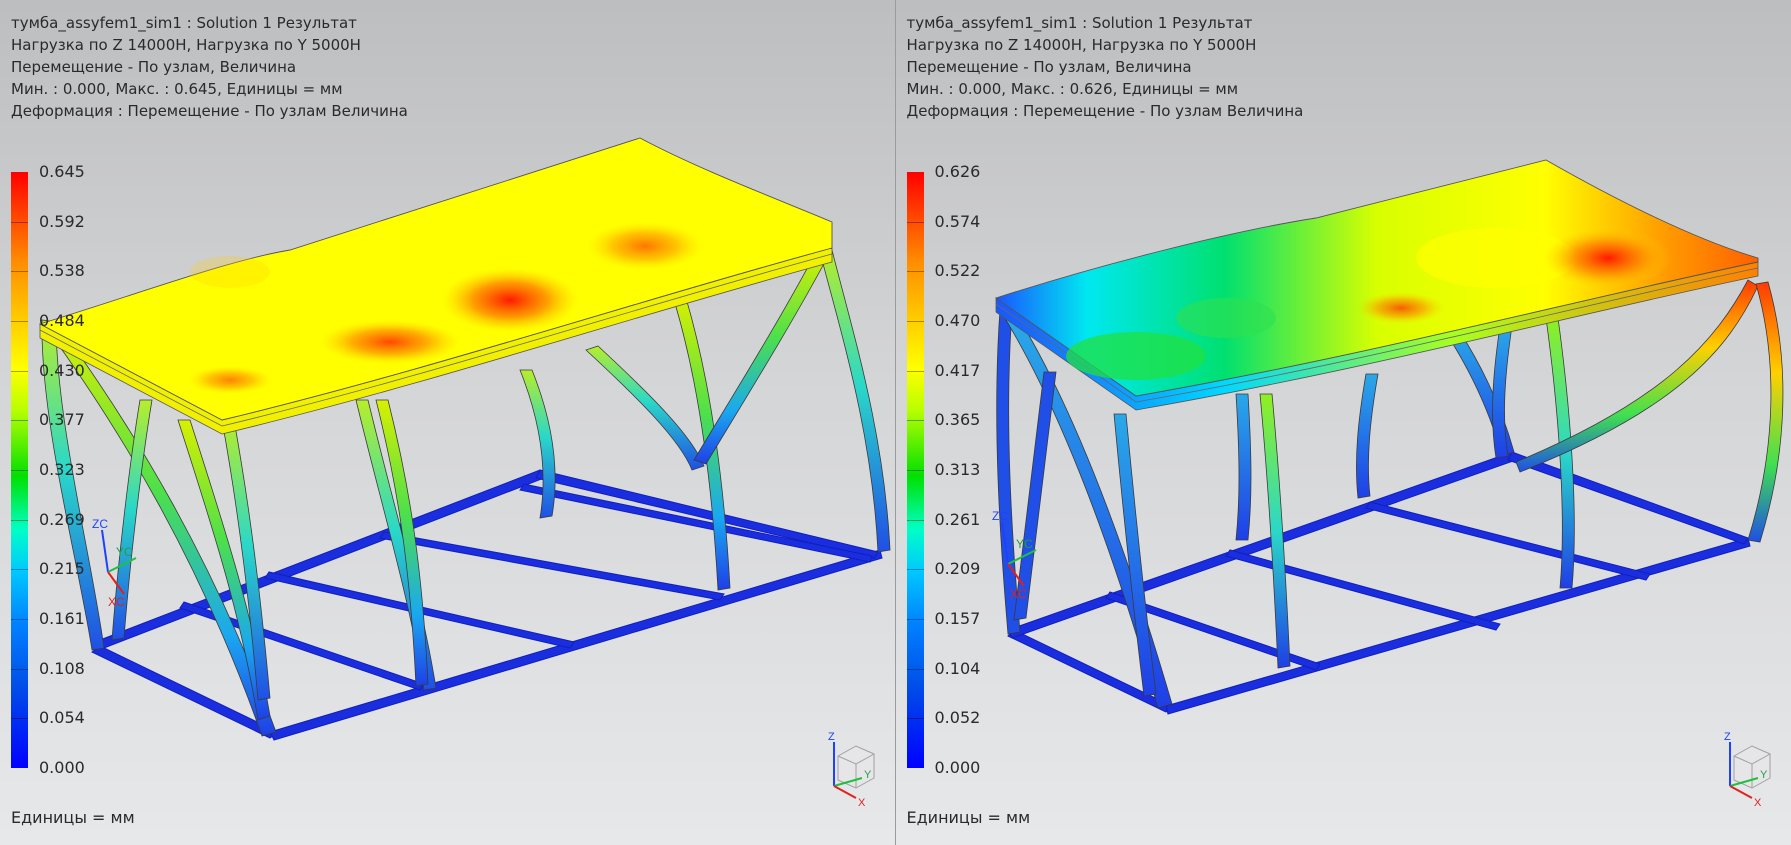  What do you see at coordinates (62, 320) in the screenshot?
I see `legend-label: 0.484` at bounding box center [62, 320].